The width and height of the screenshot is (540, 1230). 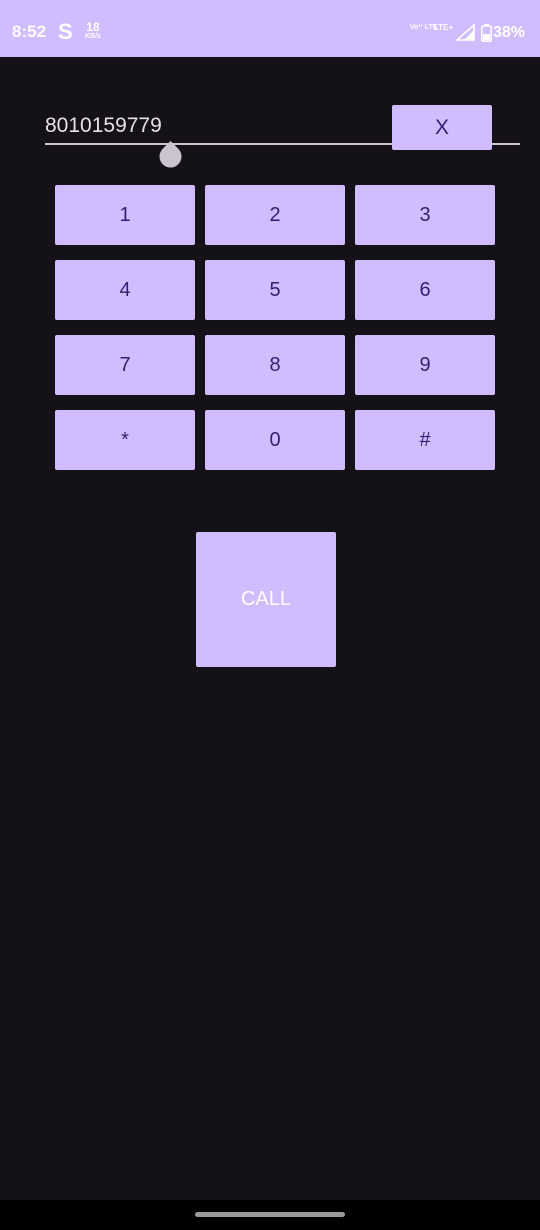 What do you see at coordinates (509, 32) in the screenshot?
I see `battery-percent: 38%` at bounding box center [509, 32].